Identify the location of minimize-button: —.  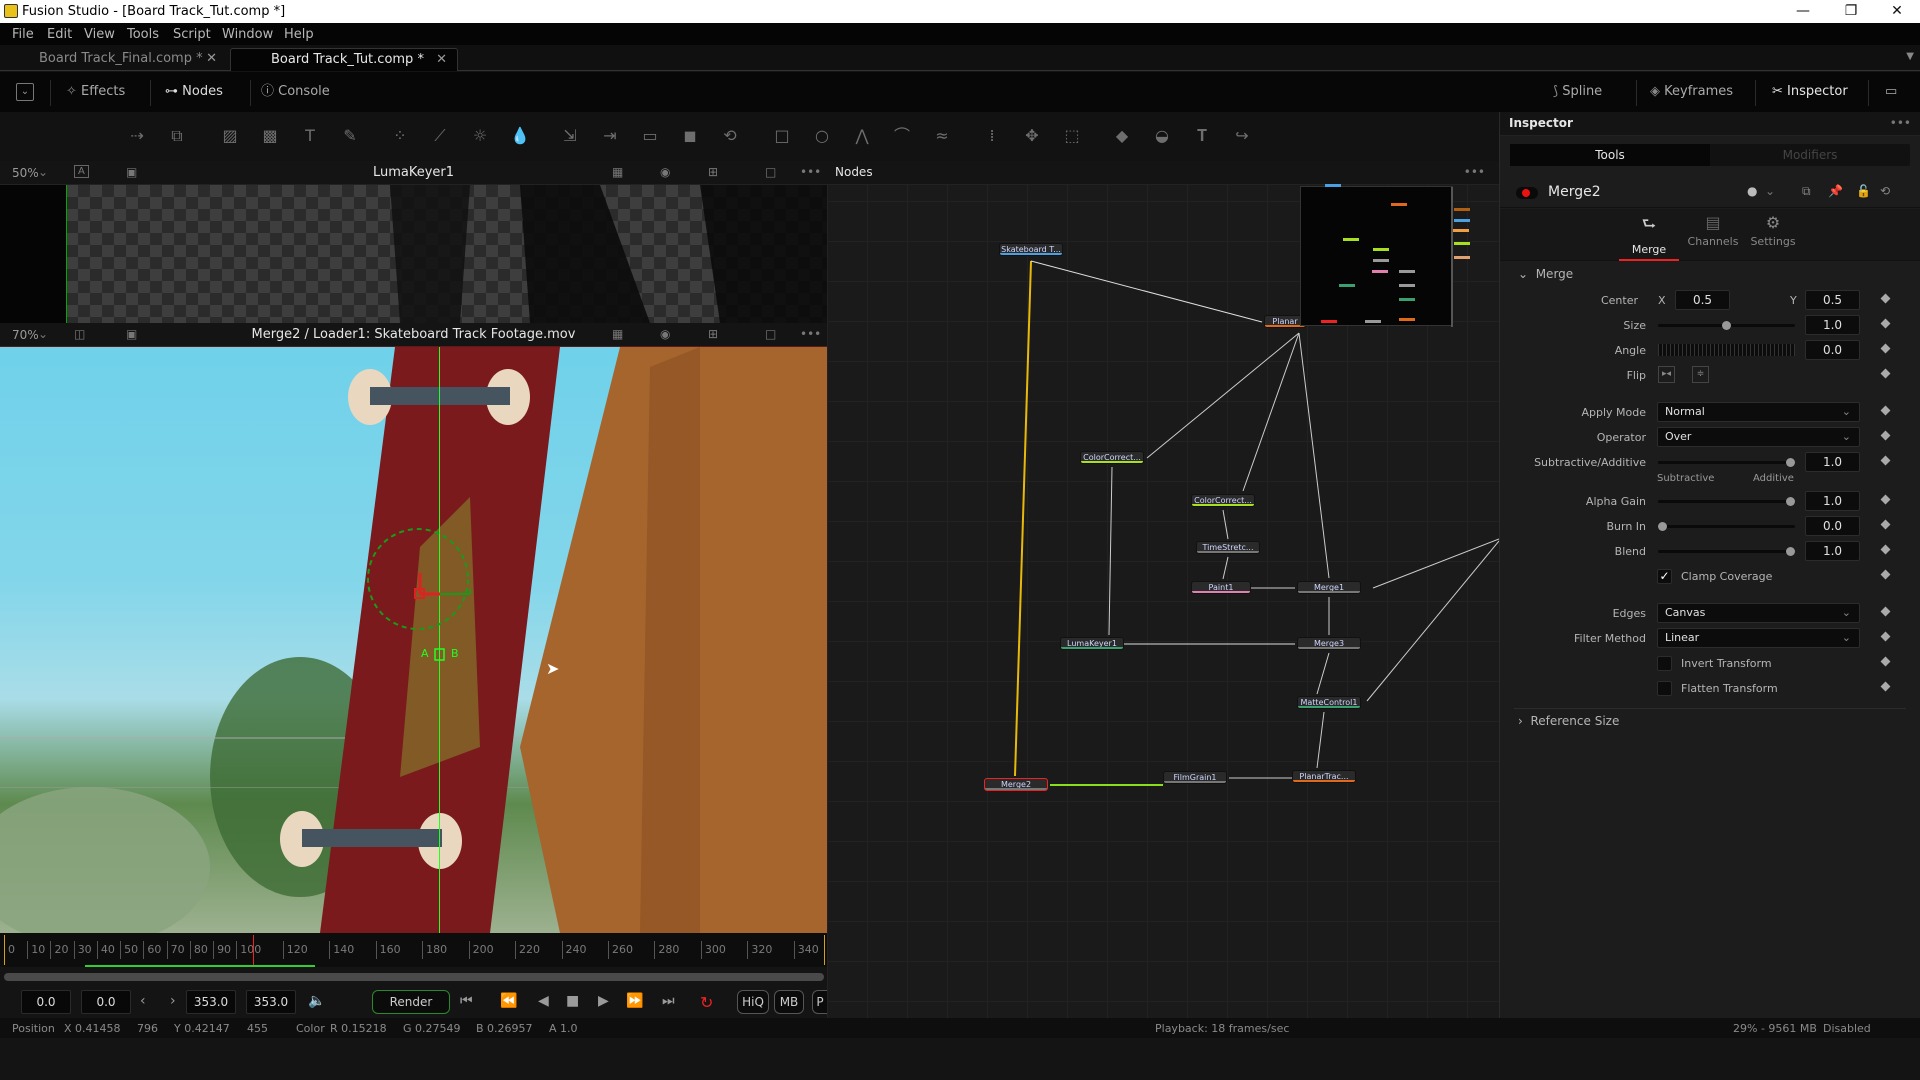
(1803, 11).